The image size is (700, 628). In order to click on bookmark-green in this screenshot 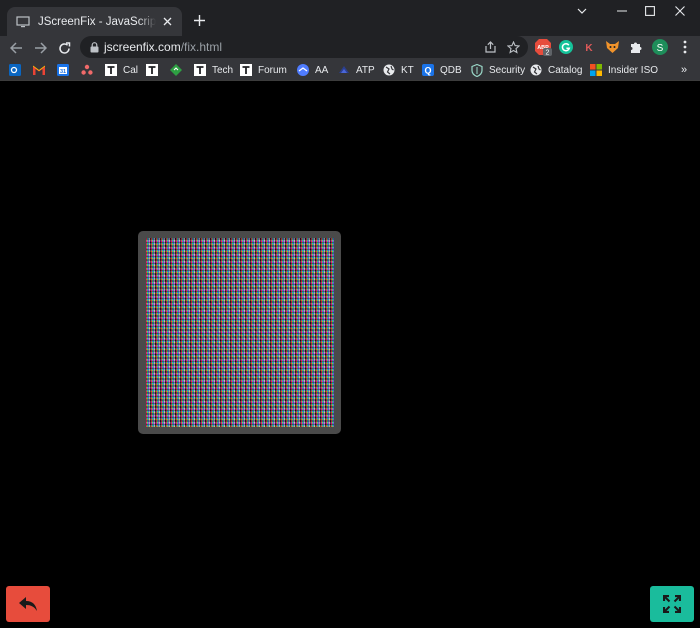, I will do `click(176, 70)`.